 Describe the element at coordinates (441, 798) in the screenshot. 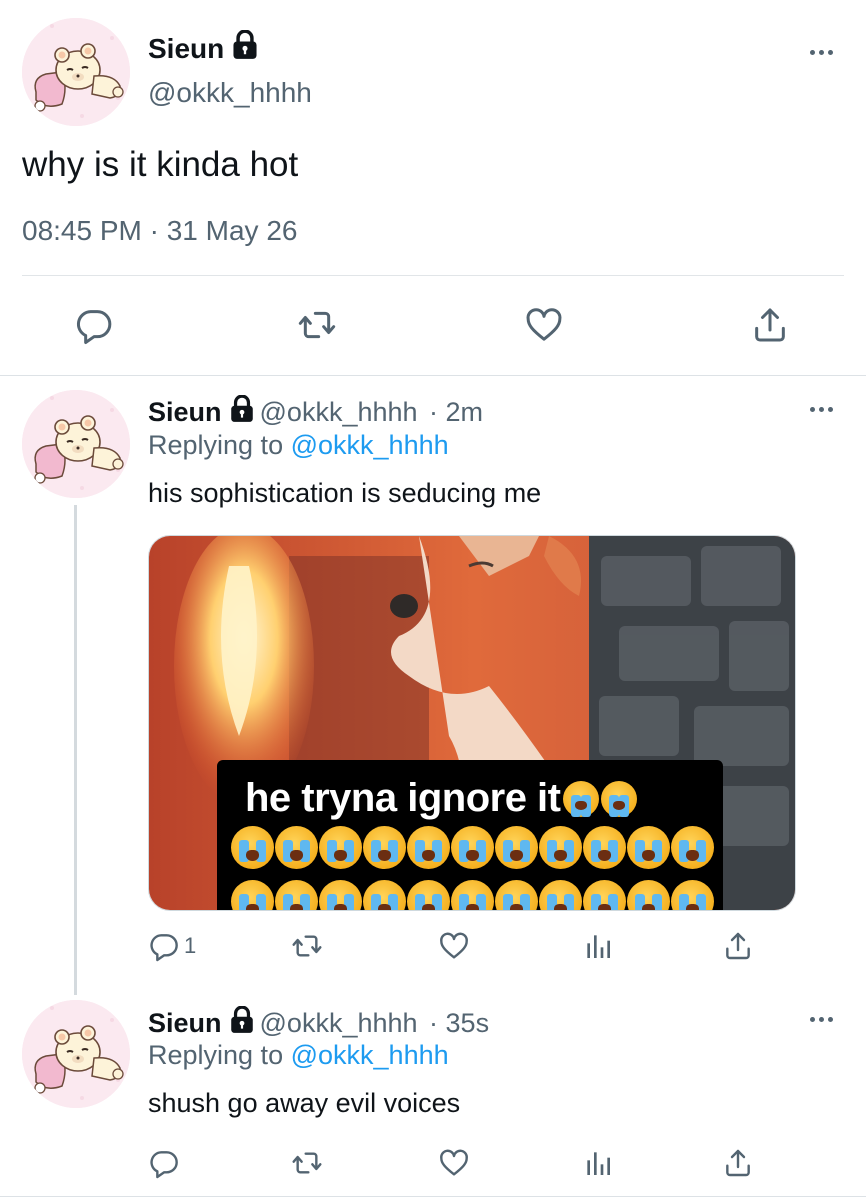

I see `meme-caption: he tryna ignore it` at that location.